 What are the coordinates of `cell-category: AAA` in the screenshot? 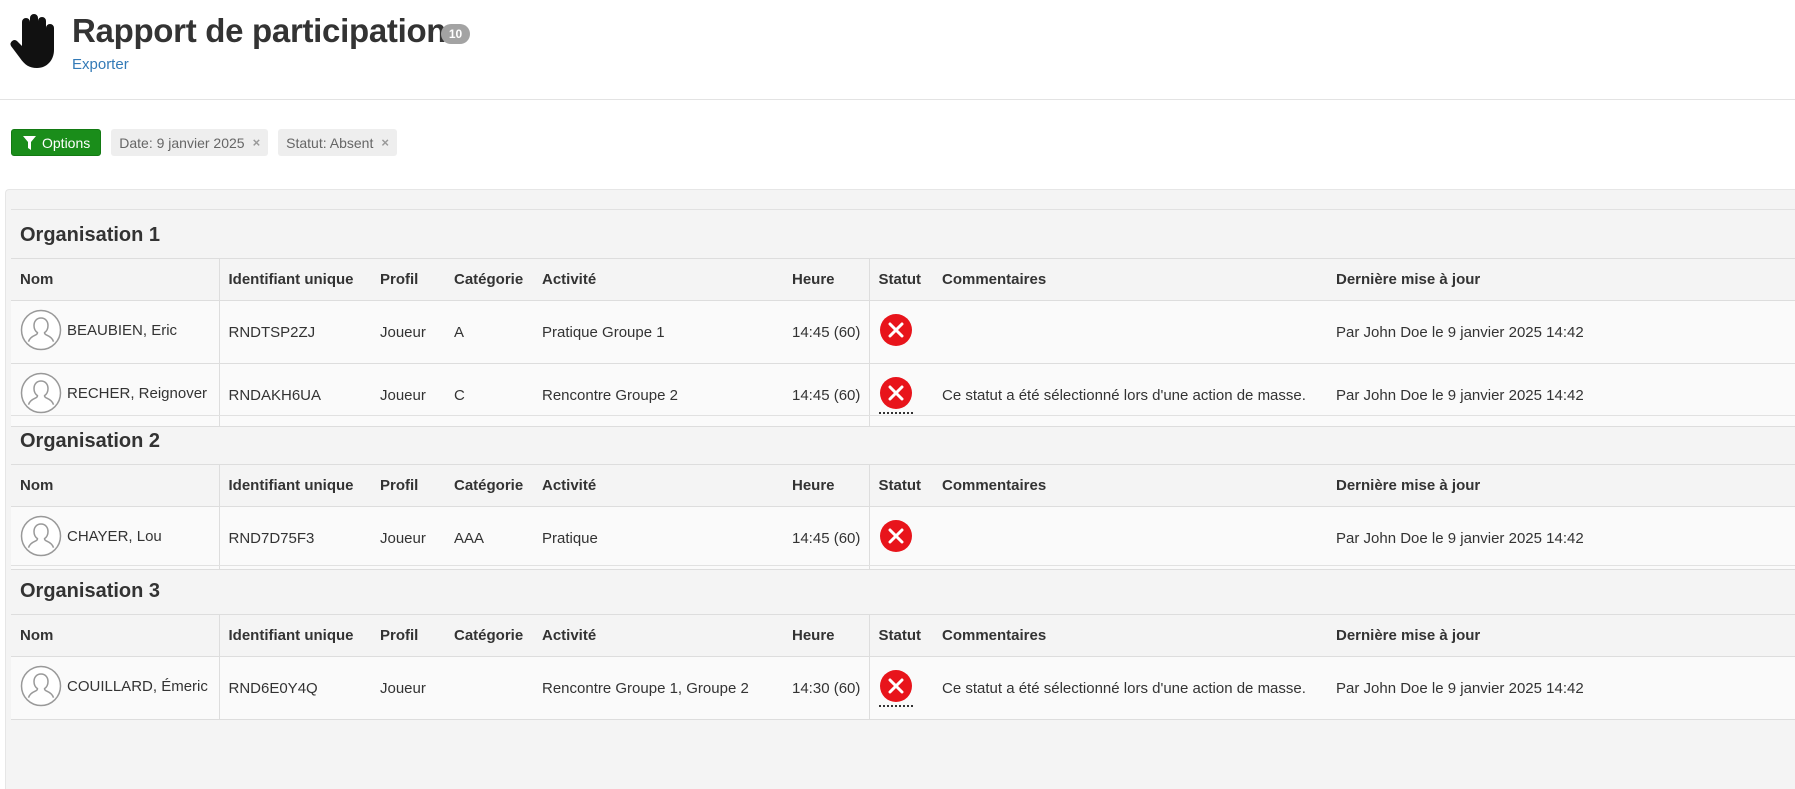 It's located at (489, 538).